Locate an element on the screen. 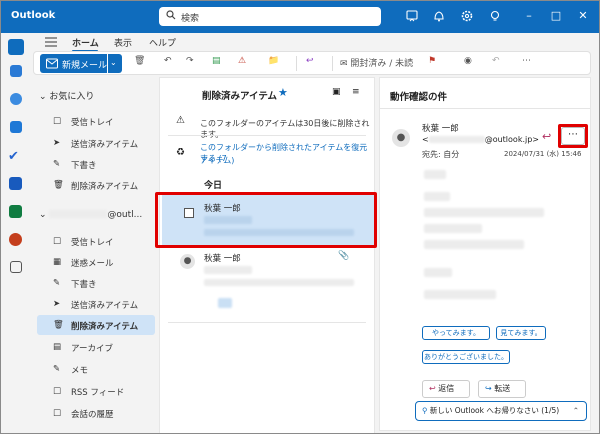  chevron-down-icon: ⌄ is located at coordinates (113, 62).